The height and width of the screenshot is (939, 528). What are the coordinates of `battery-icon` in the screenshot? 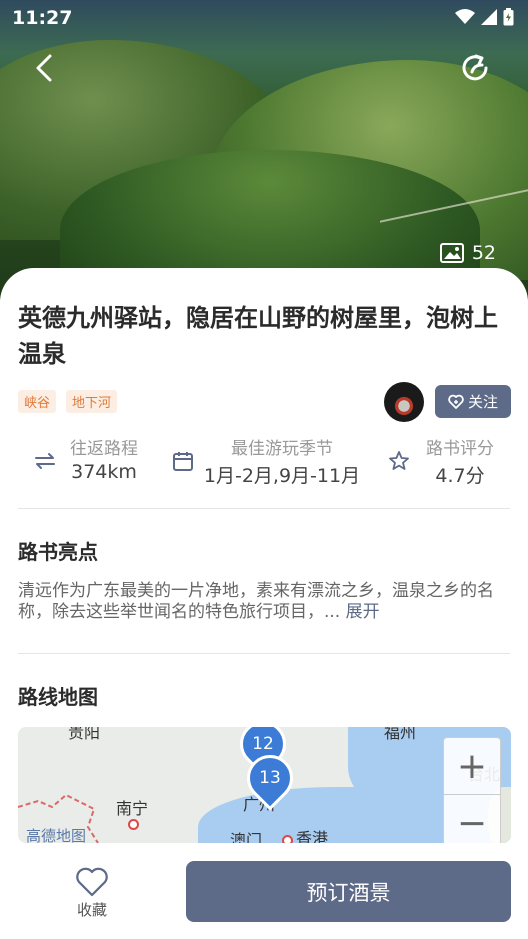 It's located at (508, 17).